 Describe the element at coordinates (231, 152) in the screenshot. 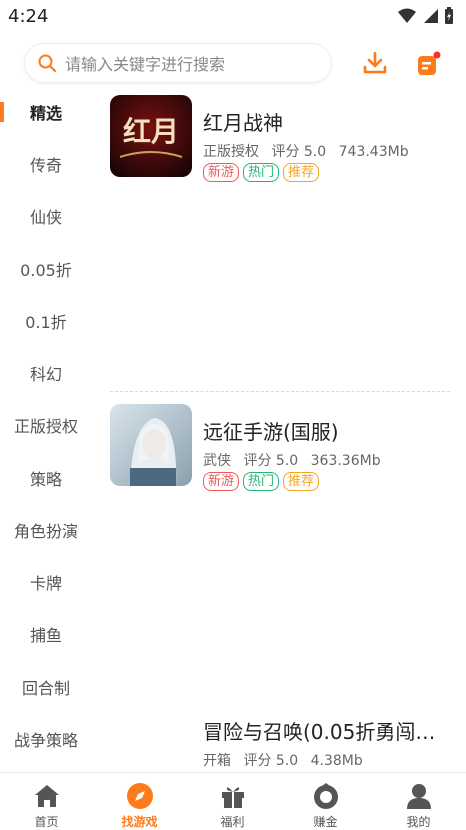

I see `game-category: 正版授权` at that location.